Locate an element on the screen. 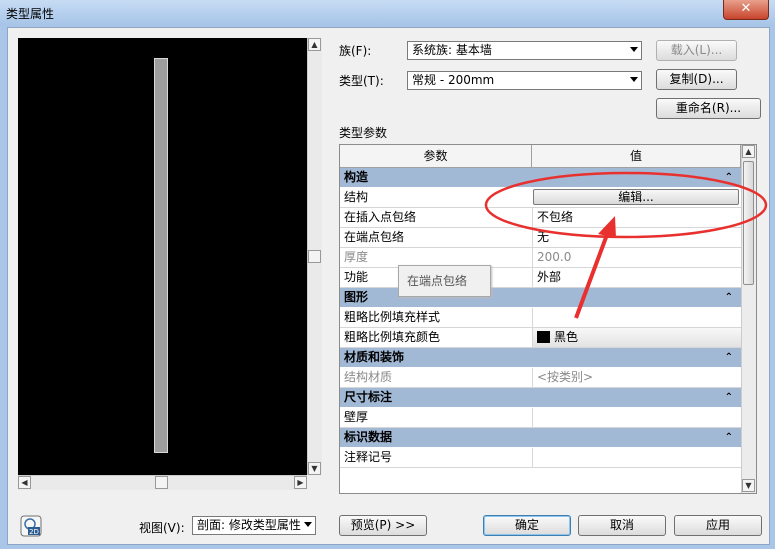 The image size is (775, 549). group-materials: 材质和装饰 ⌃ is located at coordinates (540, 358).